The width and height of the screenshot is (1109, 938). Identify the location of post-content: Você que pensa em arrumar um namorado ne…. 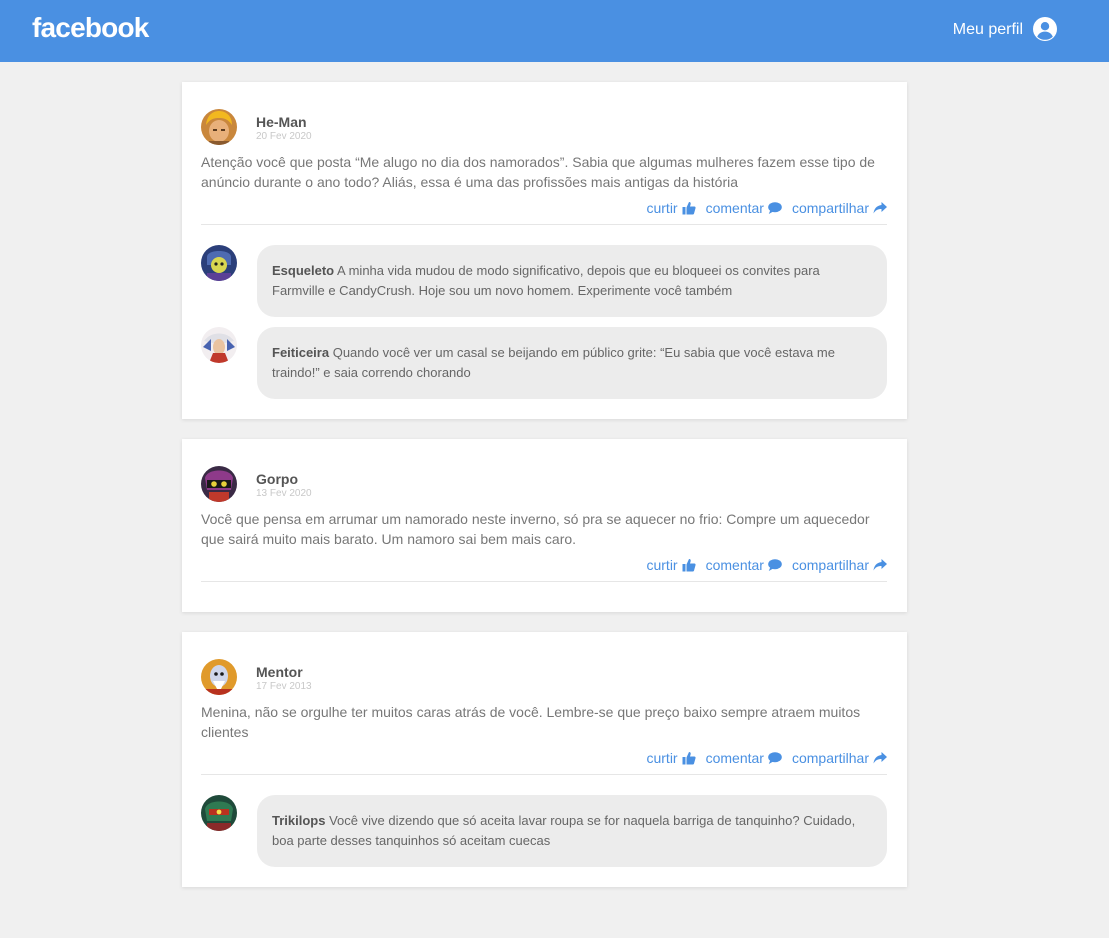
(535, 529).